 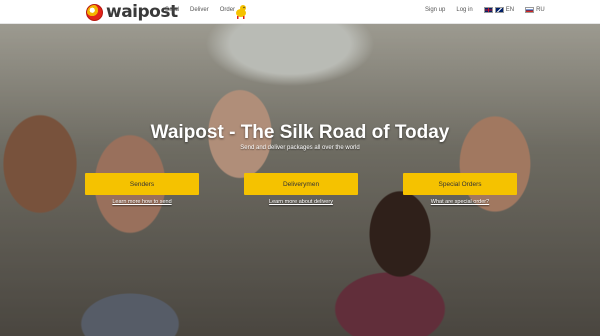 I want to click on uk-flag-icon, so click(x=488, y=10).